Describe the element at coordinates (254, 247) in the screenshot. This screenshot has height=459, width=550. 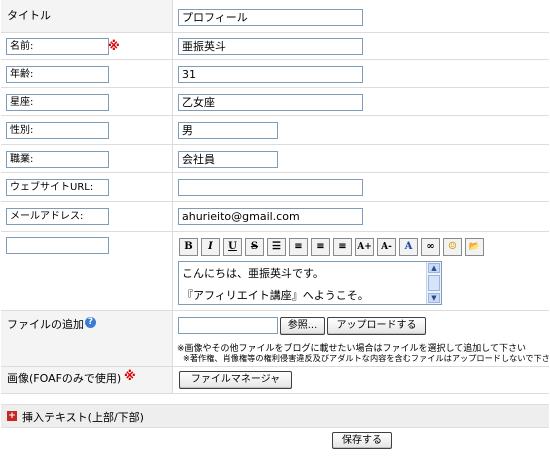
I see `strike-button: S` at that location.